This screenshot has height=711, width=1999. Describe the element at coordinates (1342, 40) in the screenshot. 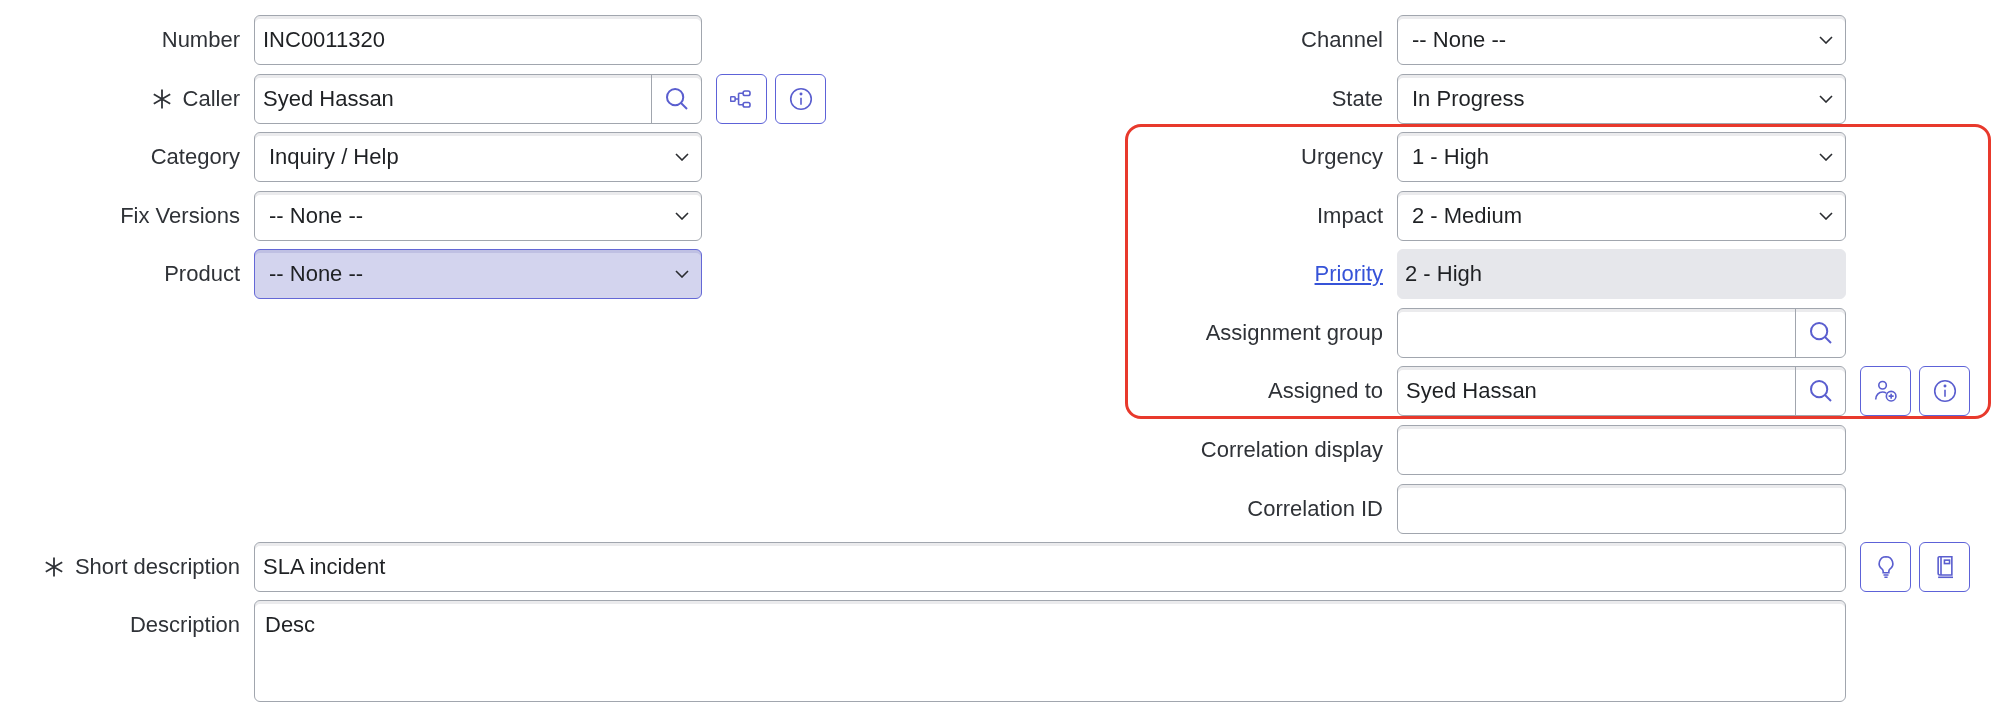

I see `field-label: Channel` at that location.